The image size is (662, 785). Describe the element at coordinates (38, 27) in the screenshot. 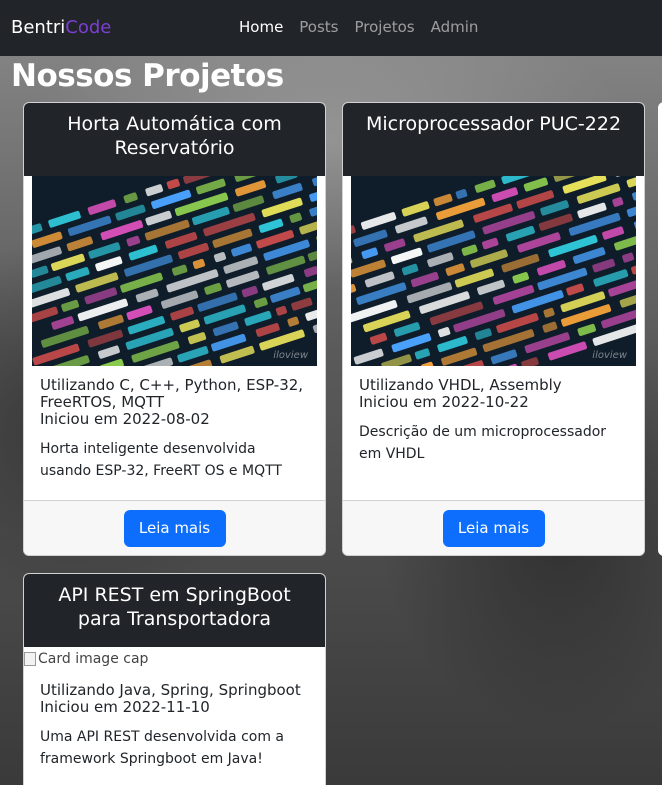

I see `brand-text: Bentri` at that location.